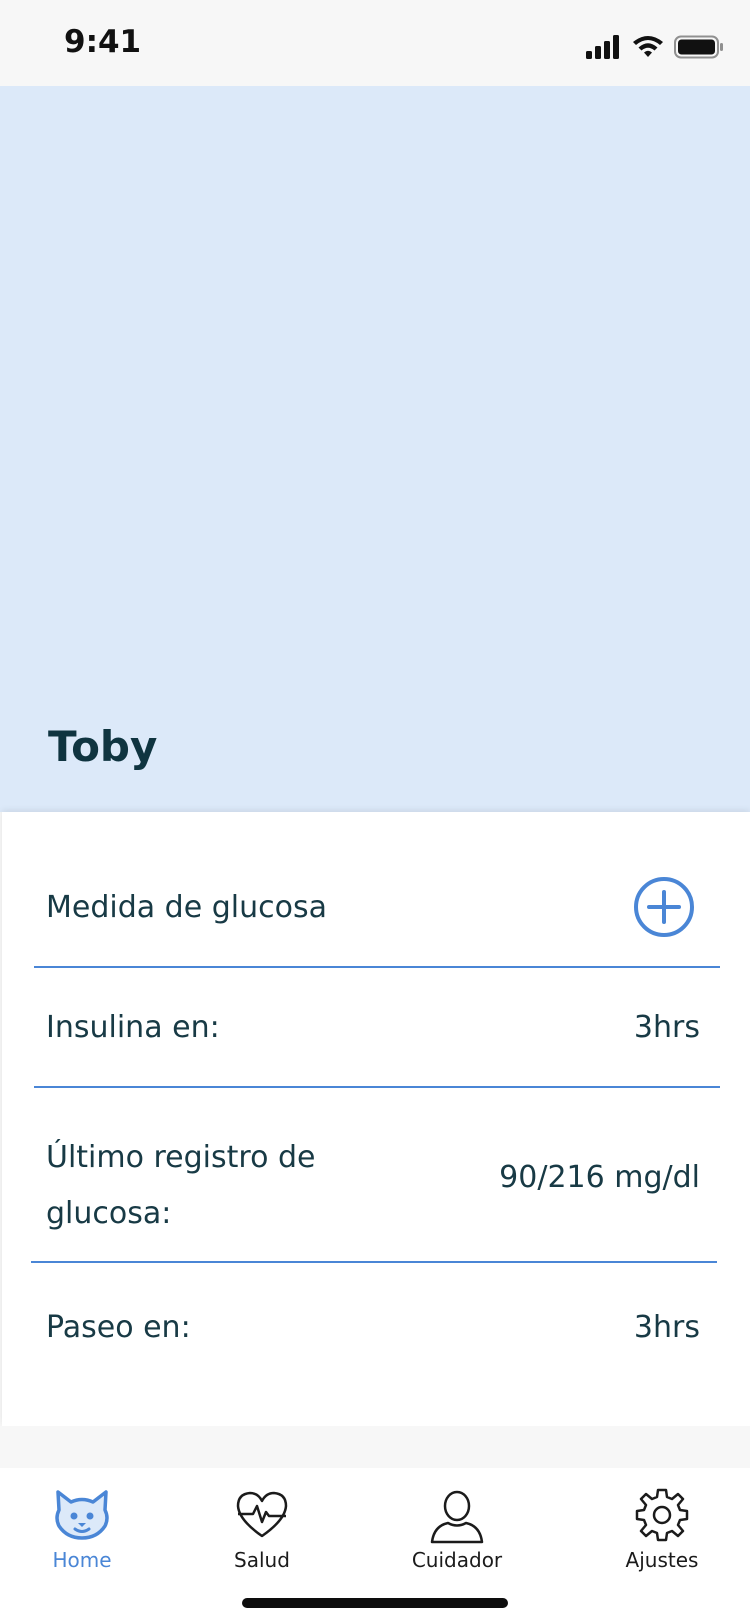 The height and width of the screenshot is (1624, 750). I want to click on tab-salud-label: Salud, so click(262, 1560).